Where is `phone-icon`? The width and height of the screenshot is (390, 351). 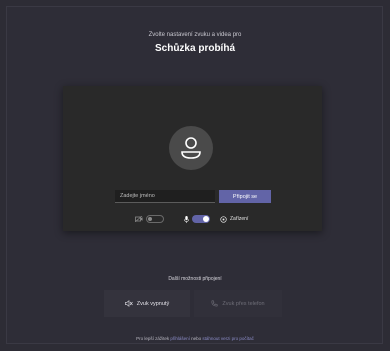
phone-icon is located at coordinates (214, 303).